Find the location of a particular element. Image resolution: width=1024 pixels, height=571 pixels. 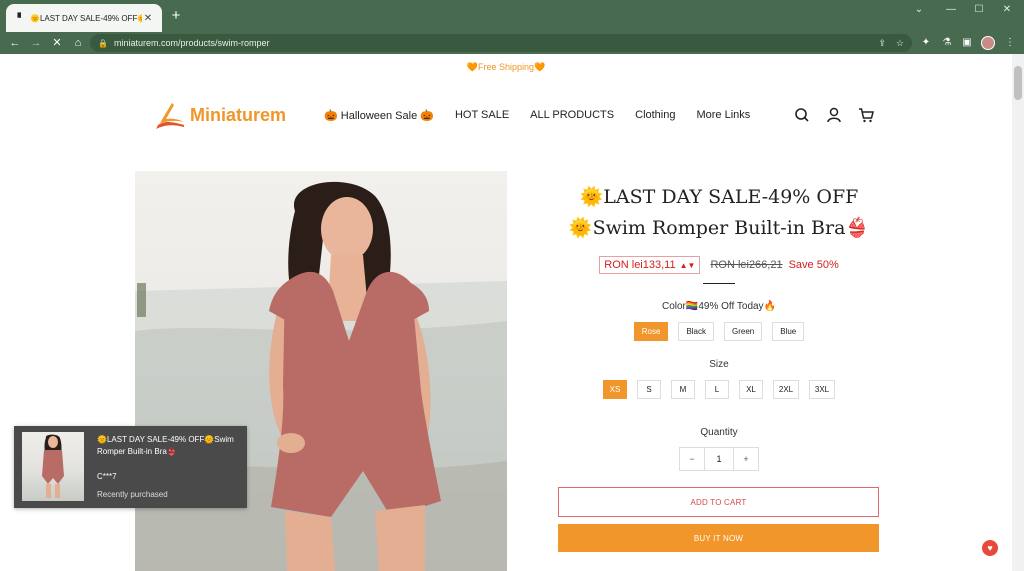

window-close-button: ✕ is located at coordinates (1007, 11).